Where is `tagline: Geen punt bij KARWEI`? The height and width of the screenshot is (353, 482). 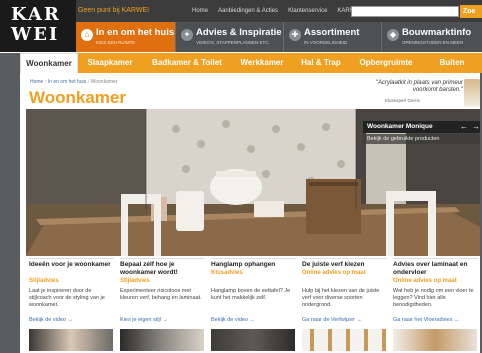
tagline: Geen punt bij KARWEI is located at coordinates (114, 10).